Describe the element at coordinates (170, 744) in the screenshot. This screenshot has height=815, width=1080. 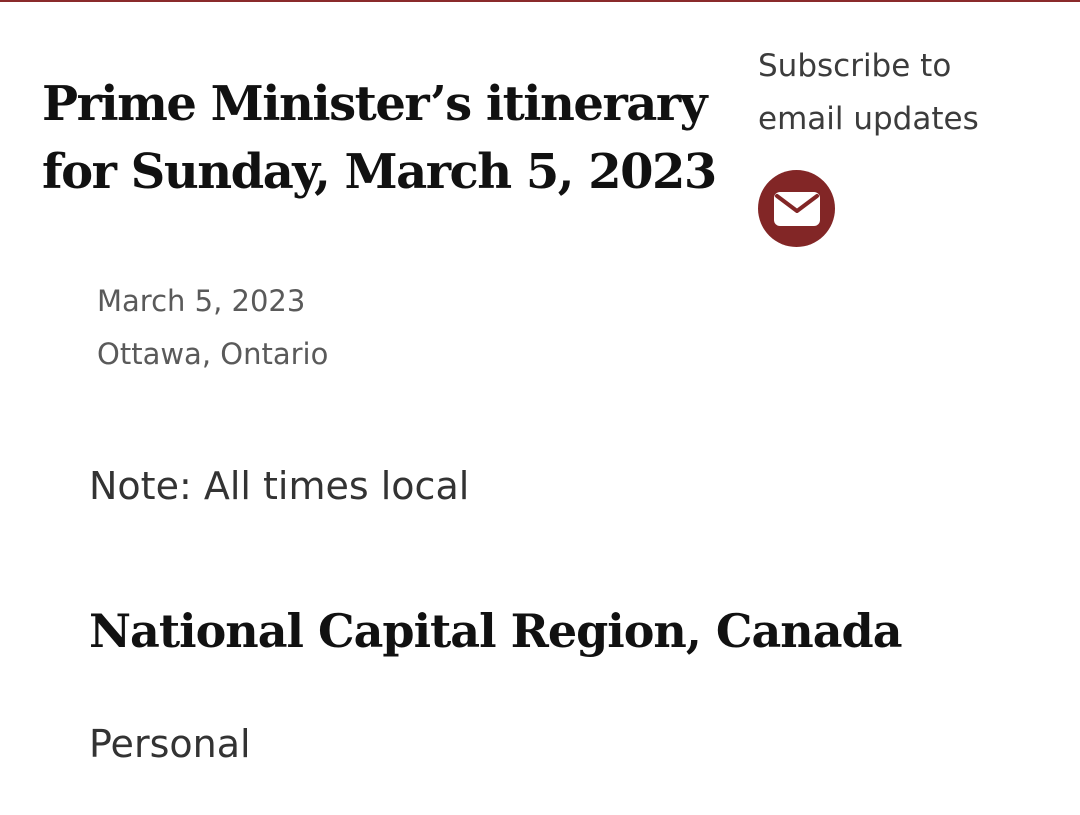
I see `itinerary-item: Personal` at that location.